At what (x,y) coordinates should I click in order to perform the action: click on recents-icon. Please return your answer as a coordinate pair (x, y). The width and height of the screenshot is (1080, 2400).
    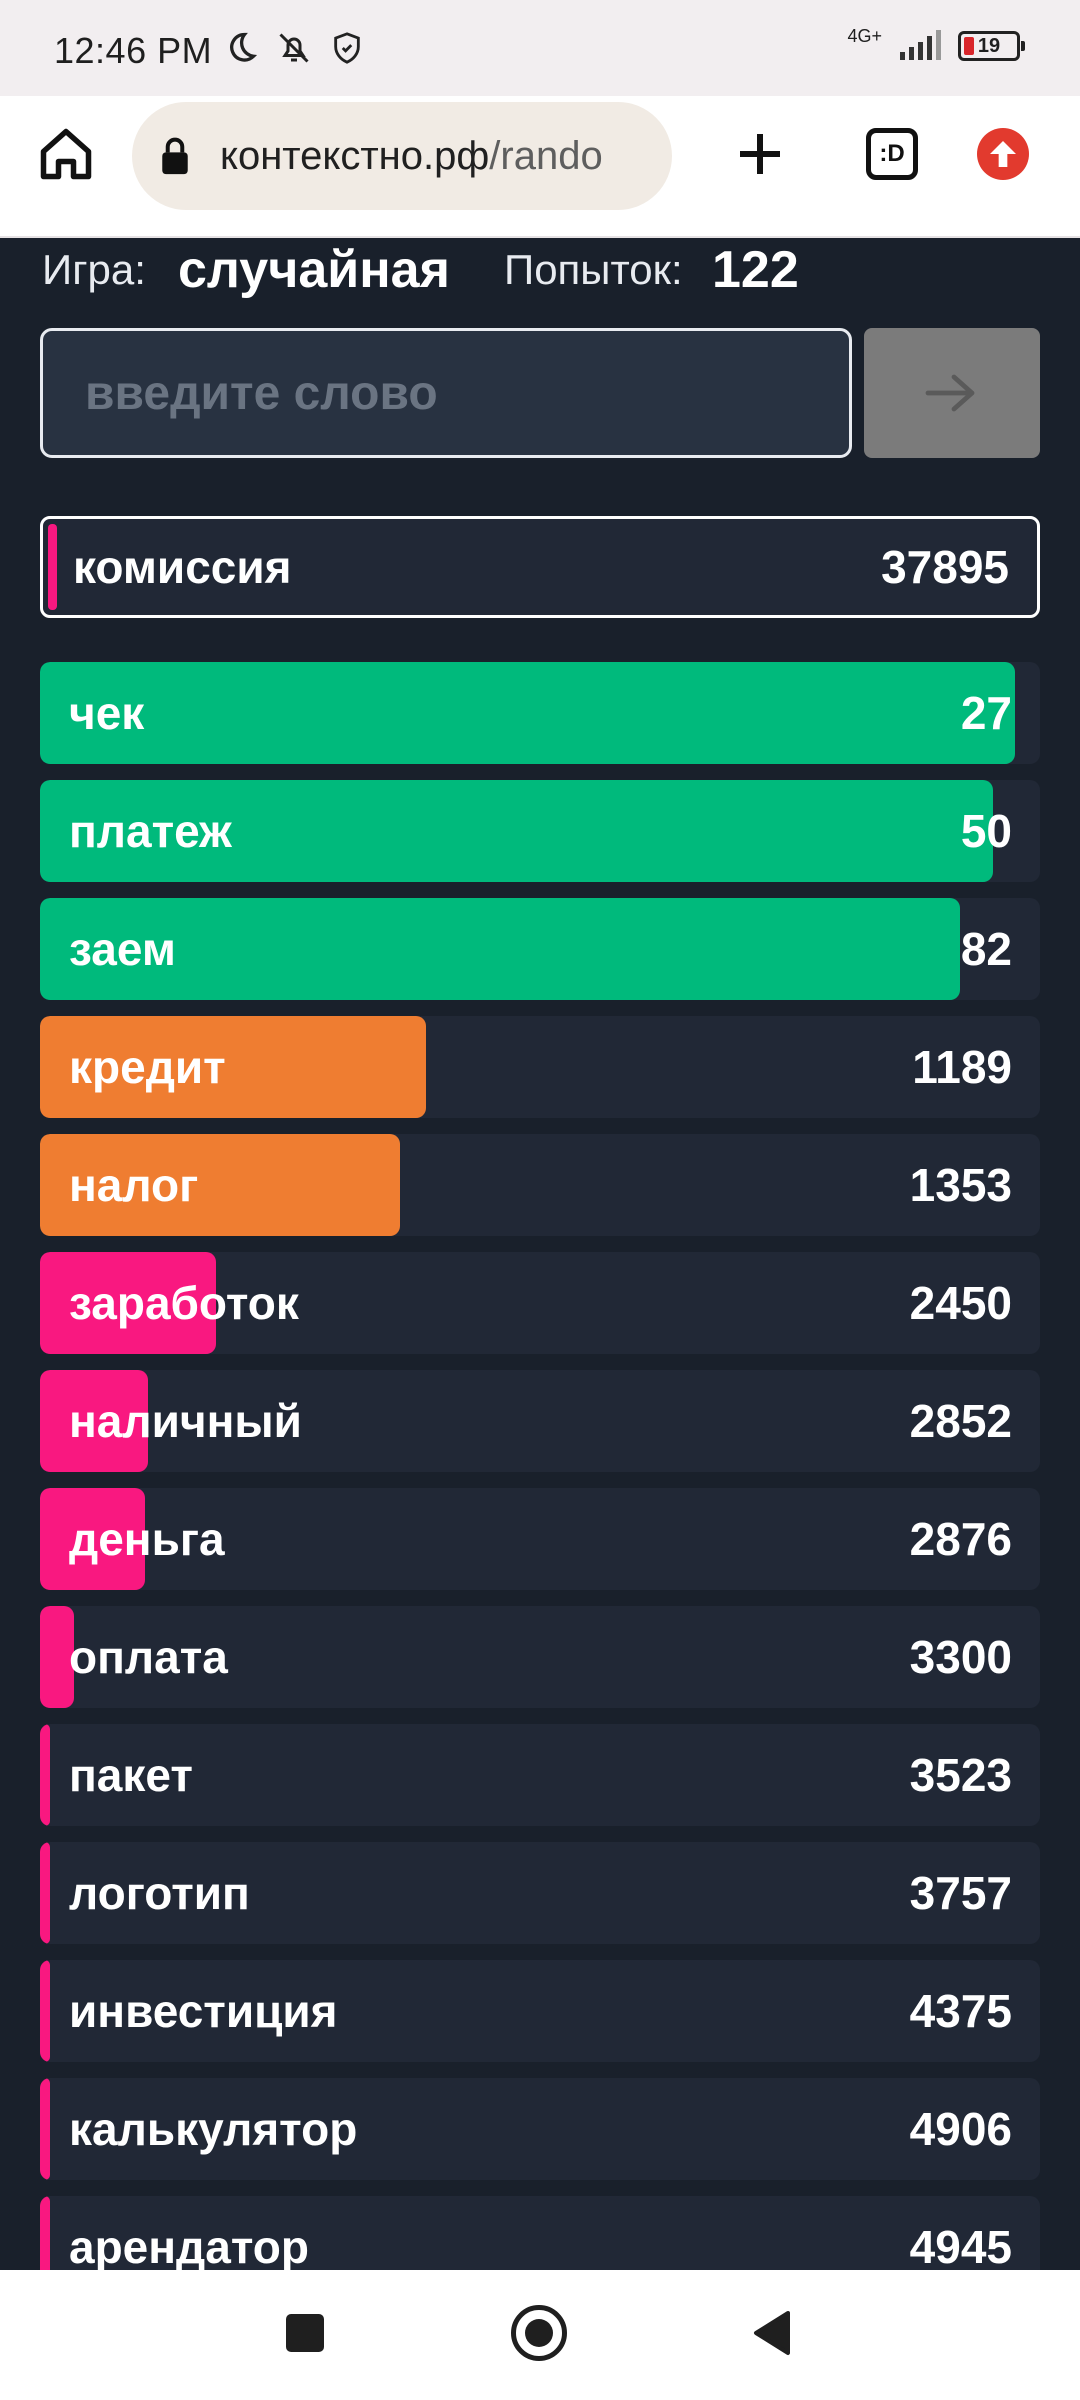
    Looking at the image, I should click on (305, 2333).